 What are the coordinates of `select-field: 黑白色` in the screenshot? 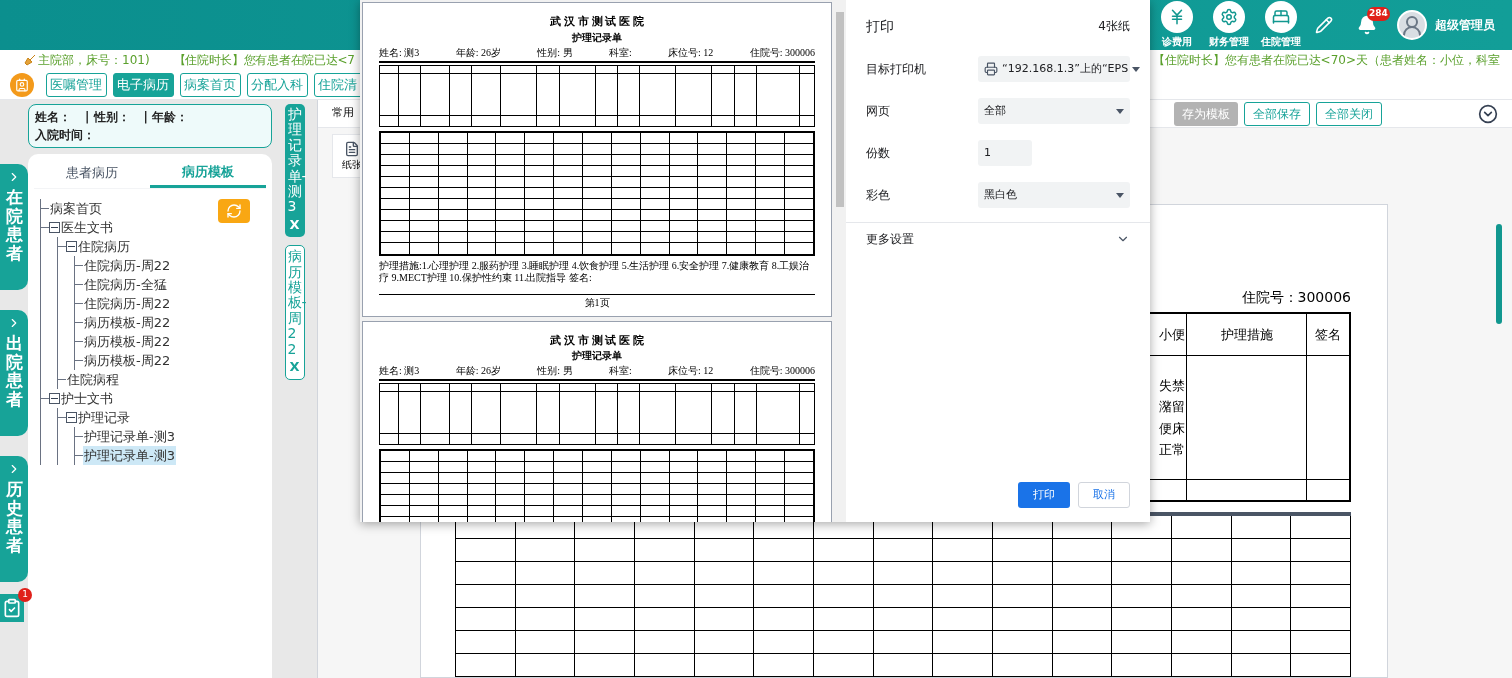 It's located at (1054, 195).